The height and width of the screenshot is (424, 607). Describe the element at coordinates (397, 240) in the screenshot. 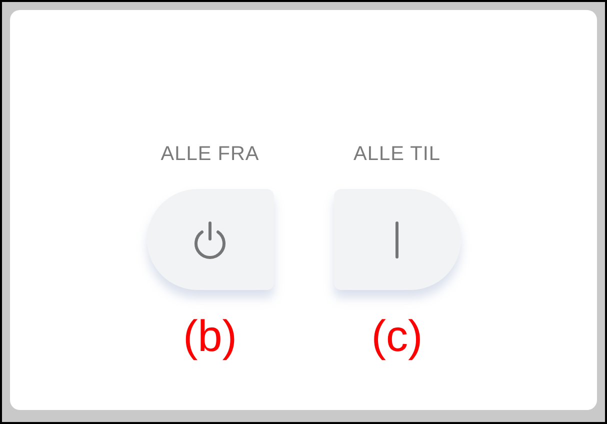

I see `line-icon` at that location.